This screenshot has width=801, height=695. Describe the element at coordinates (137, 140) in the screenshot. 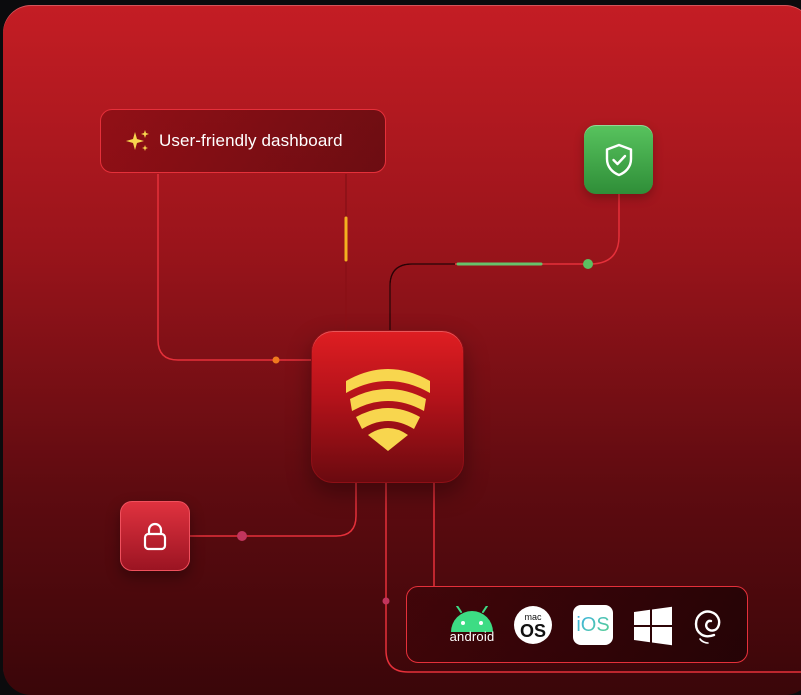

I see `sparkles-icon` at that location.